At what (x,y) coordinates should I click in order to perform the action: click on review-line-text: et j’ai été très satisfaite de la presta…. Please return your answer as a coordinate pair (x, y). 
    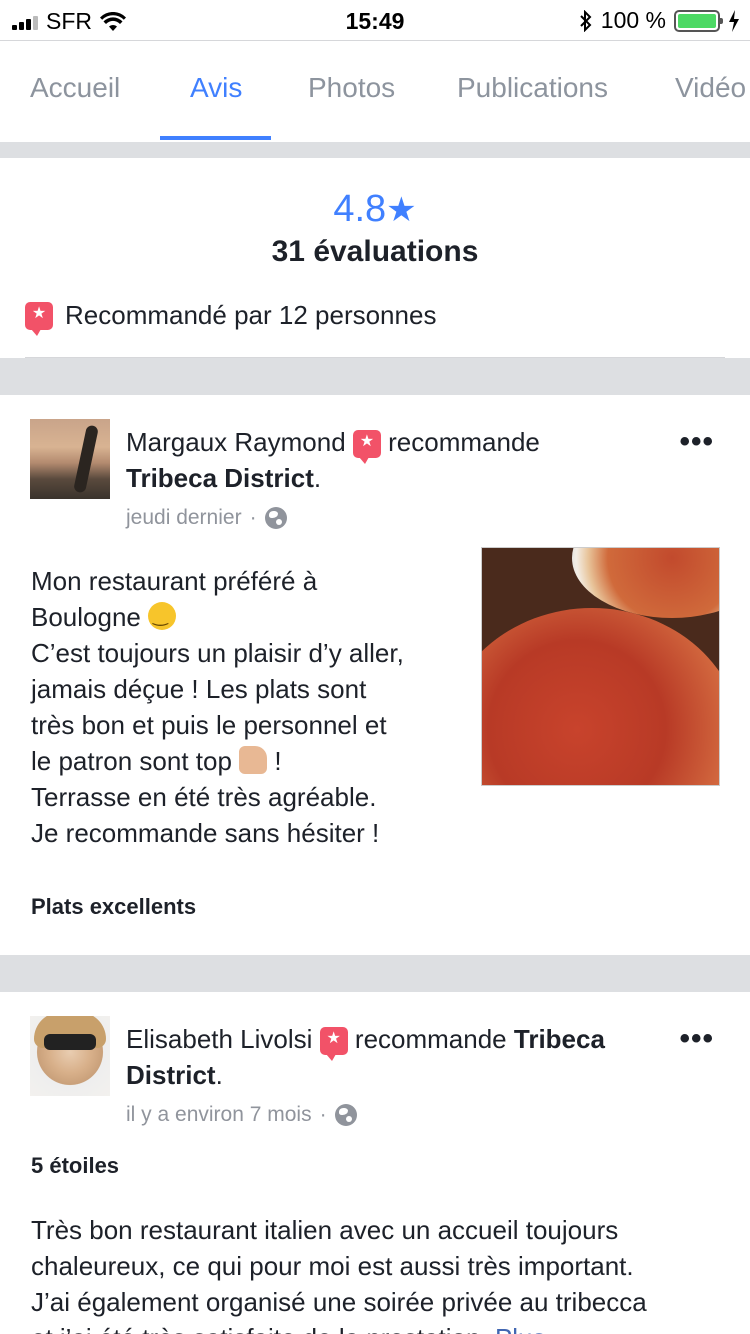
    Looking at the image, I should click on (259, 1328).